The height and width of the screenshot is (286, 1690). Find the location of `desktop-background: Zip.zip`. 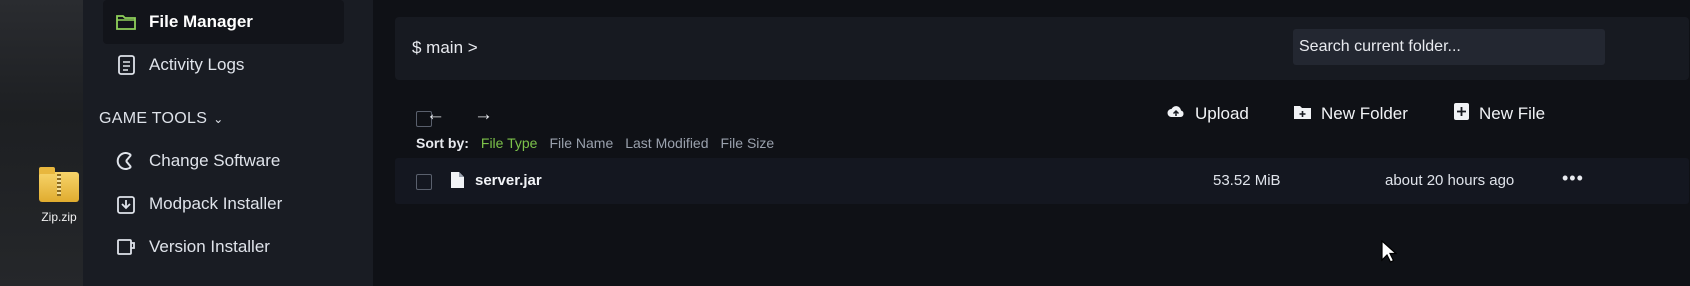

desktop-background: Zip.zip is located at coordinates (41, 143).